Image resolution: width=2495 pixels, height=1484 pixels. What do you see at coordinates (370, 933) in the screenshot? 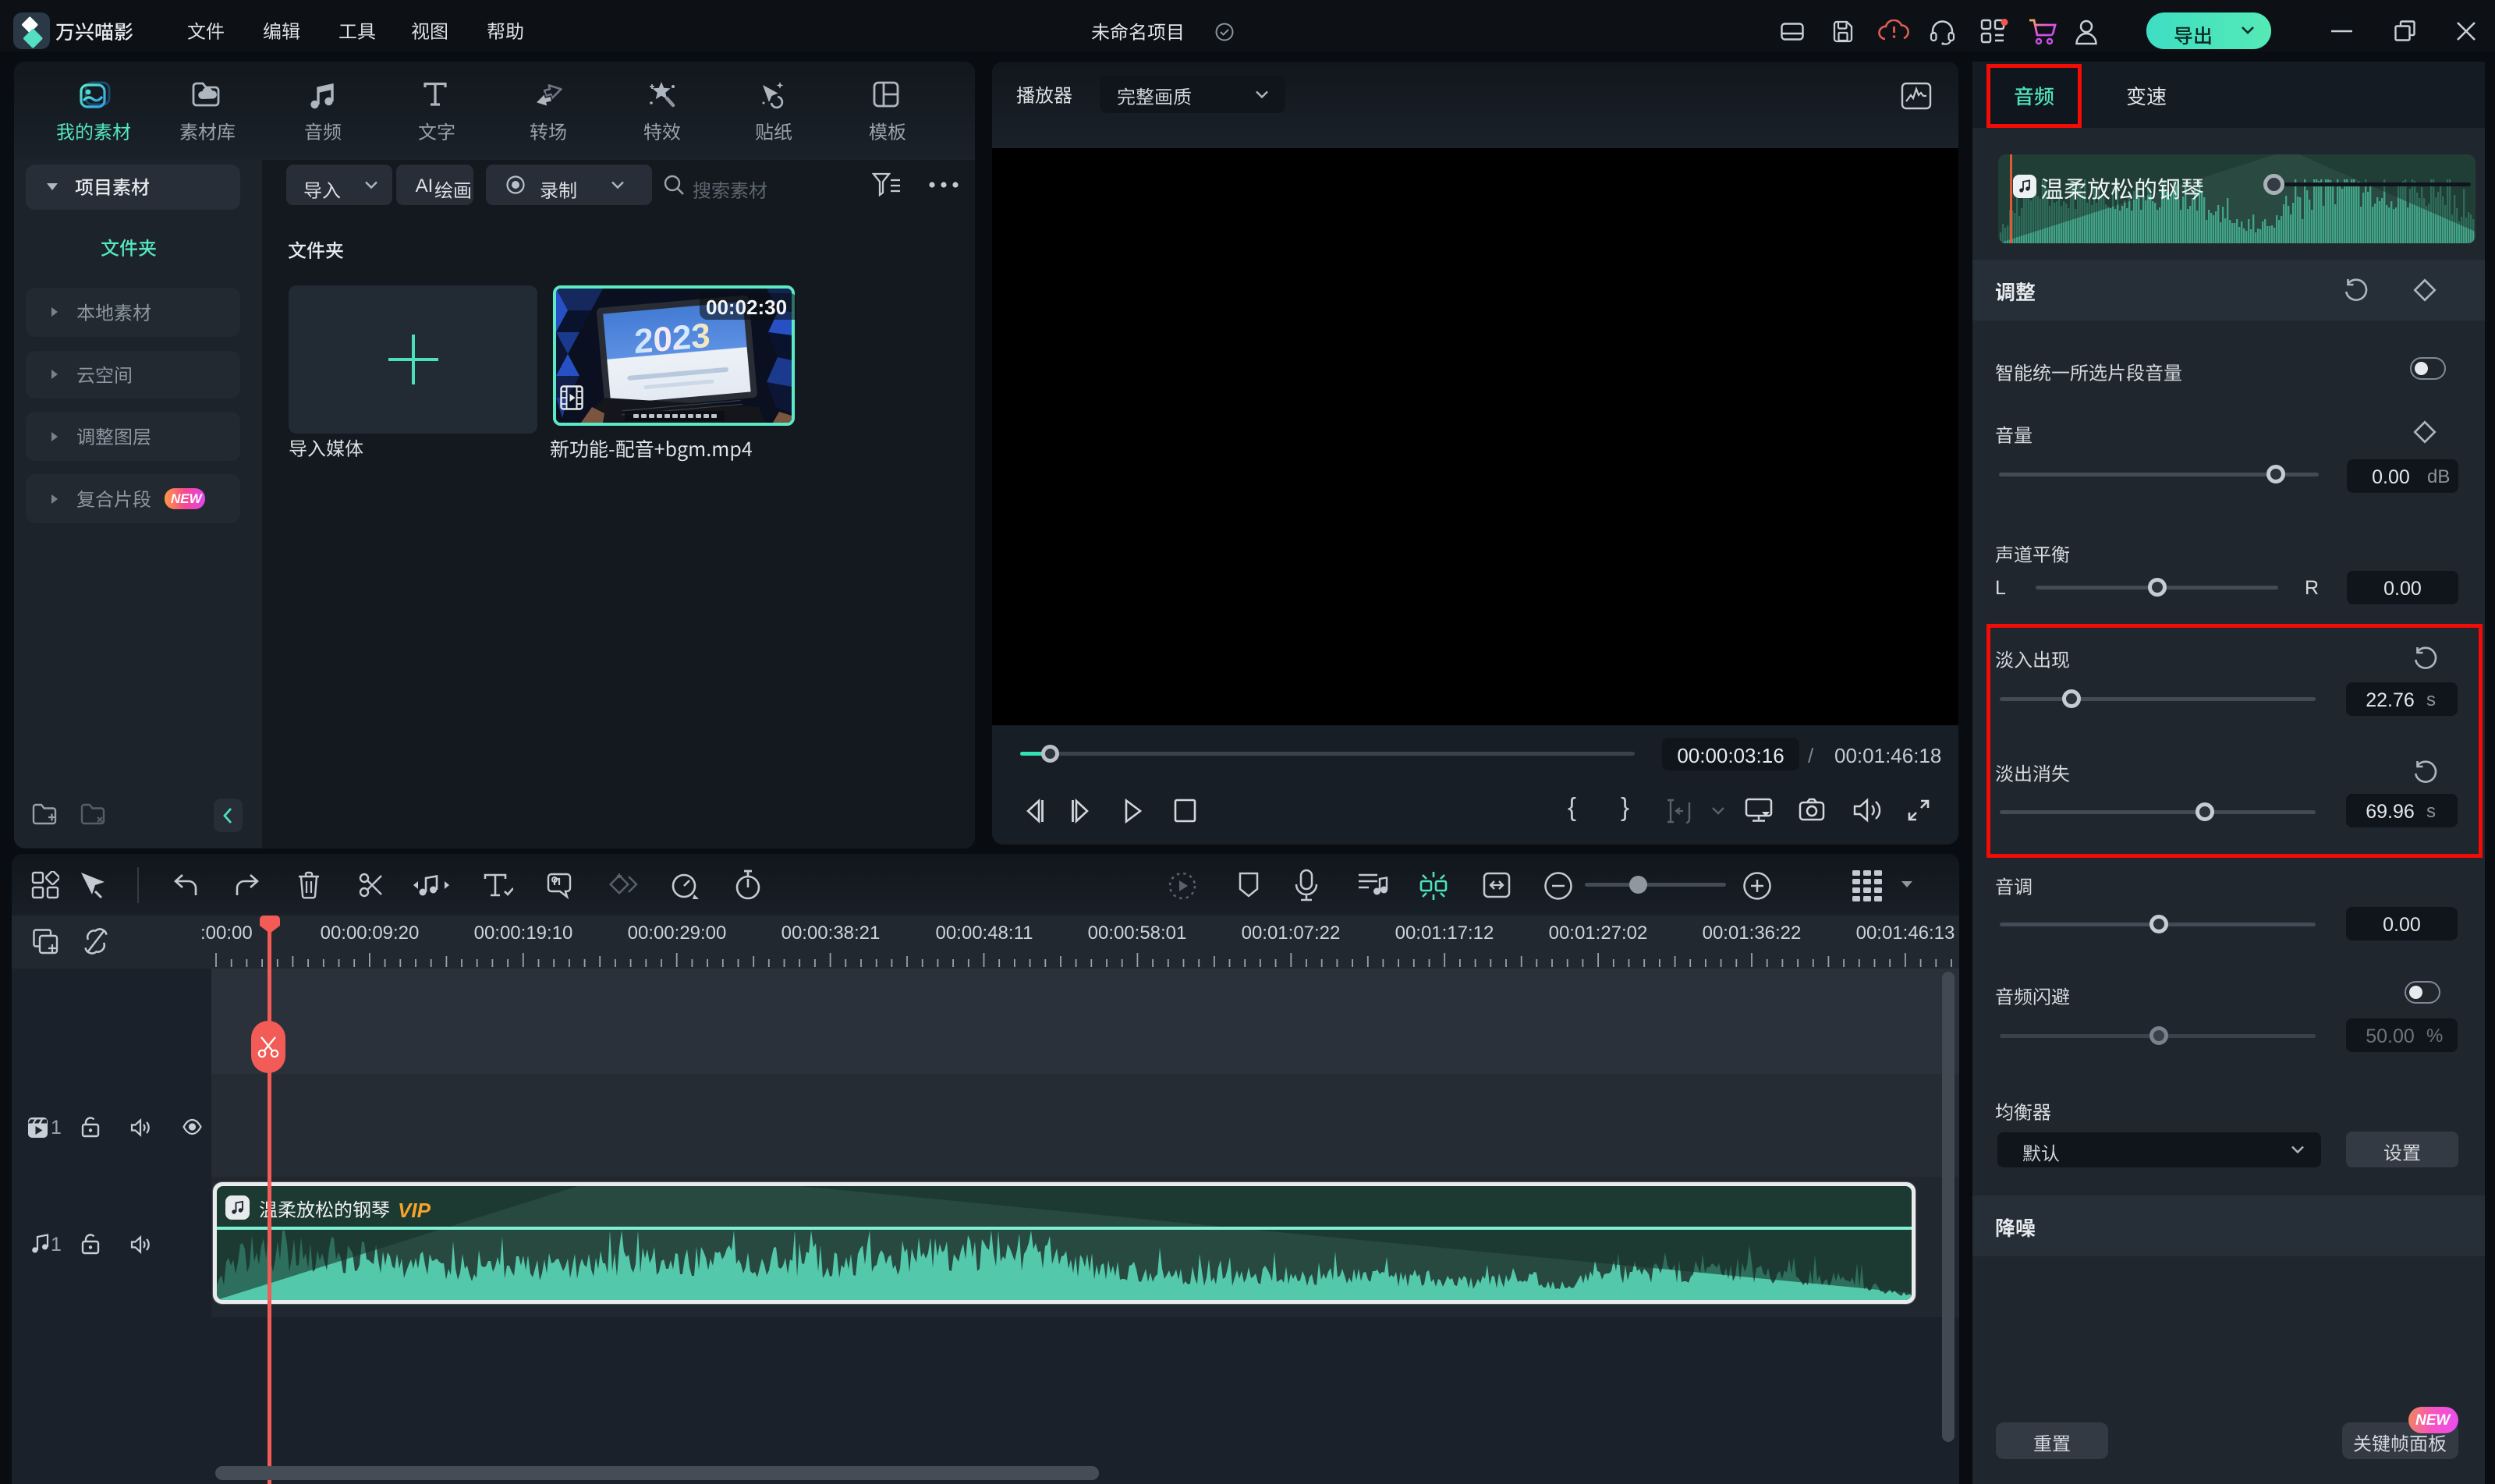
I see `svg-text: 00:00:09:20` at bounding box center [370, 933].